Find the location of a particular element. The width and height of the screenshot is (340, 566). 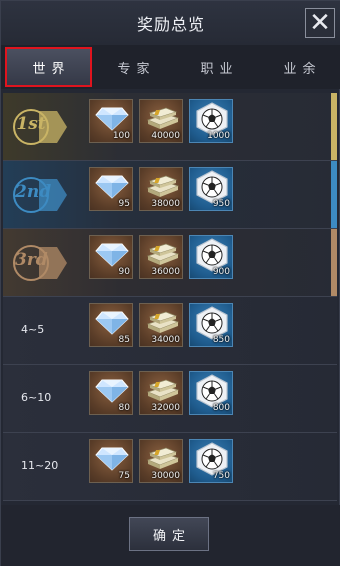

reward-item-football: 1000 is located at coordinates (211, 121).